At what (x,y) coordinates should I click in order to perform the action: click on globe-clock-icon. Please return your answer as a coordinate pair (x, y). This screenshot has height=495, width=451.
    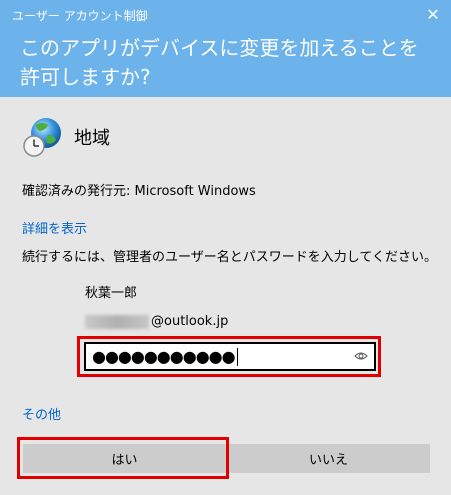
    Looking at the image, I should click on (42, 137).